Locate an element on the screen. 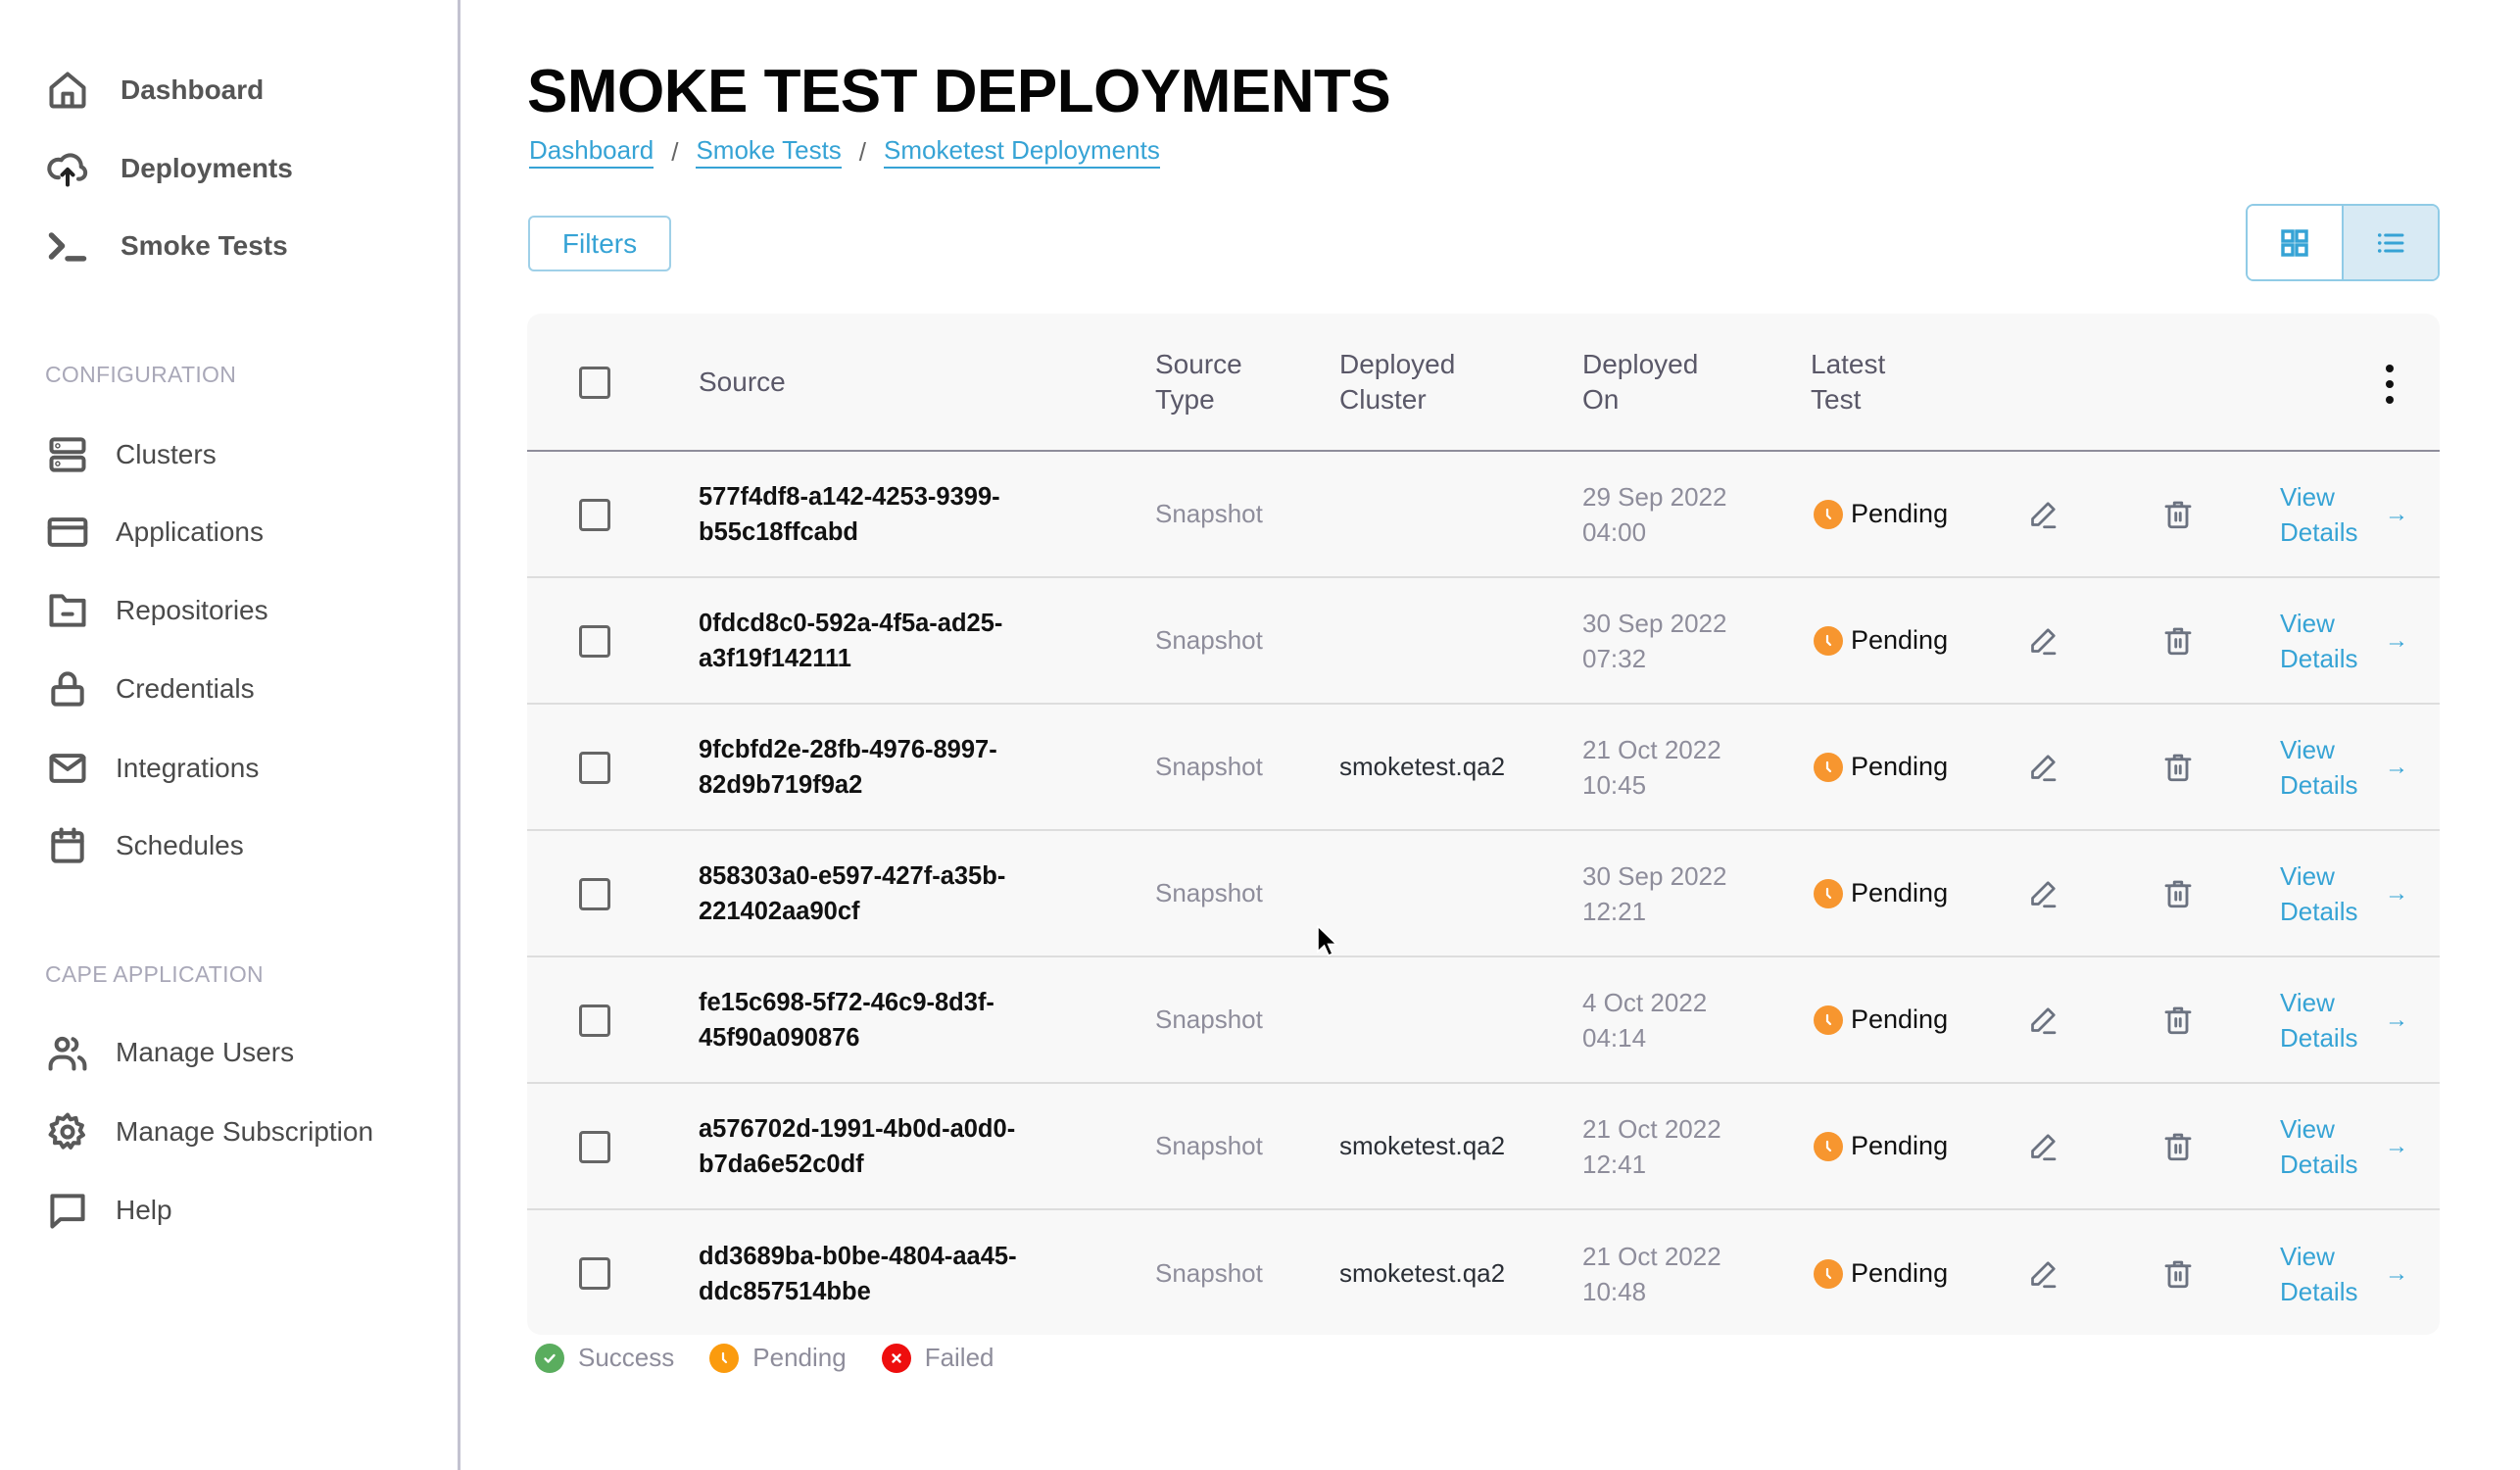 This screenshot has width=2520, height=1470. breadcrumb-dashboard: Dashboard is located at coordinates (591, 152).